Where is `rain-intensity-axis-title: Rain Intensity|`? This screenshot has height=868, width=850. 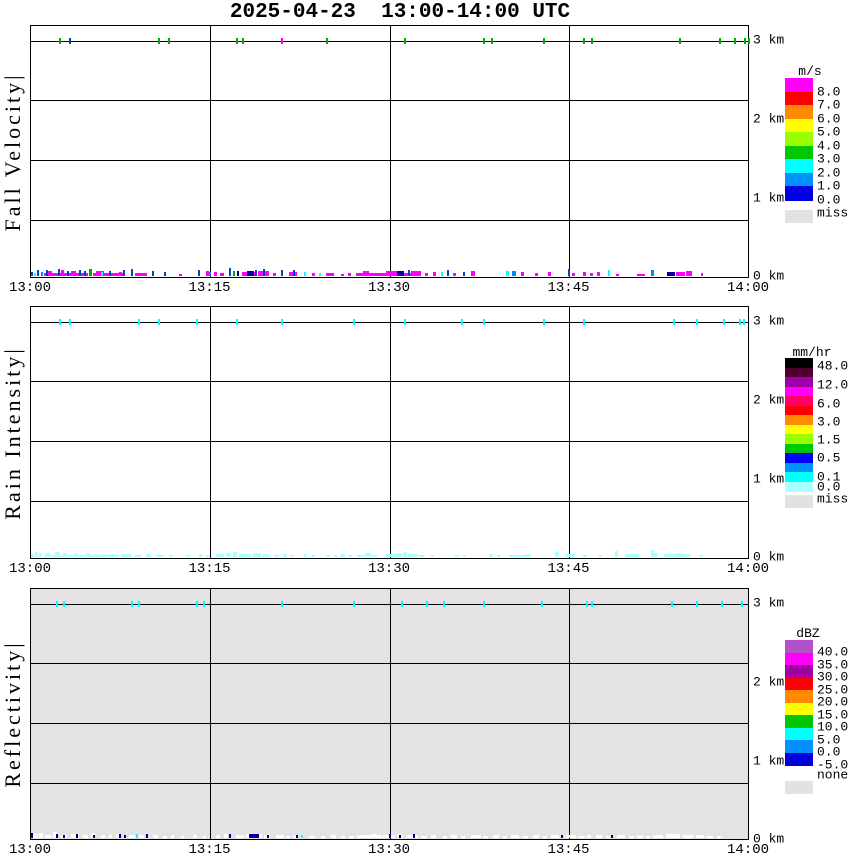
rain-intensity-axis-title: Rain Intensity| is located at coordinates (12, 432).